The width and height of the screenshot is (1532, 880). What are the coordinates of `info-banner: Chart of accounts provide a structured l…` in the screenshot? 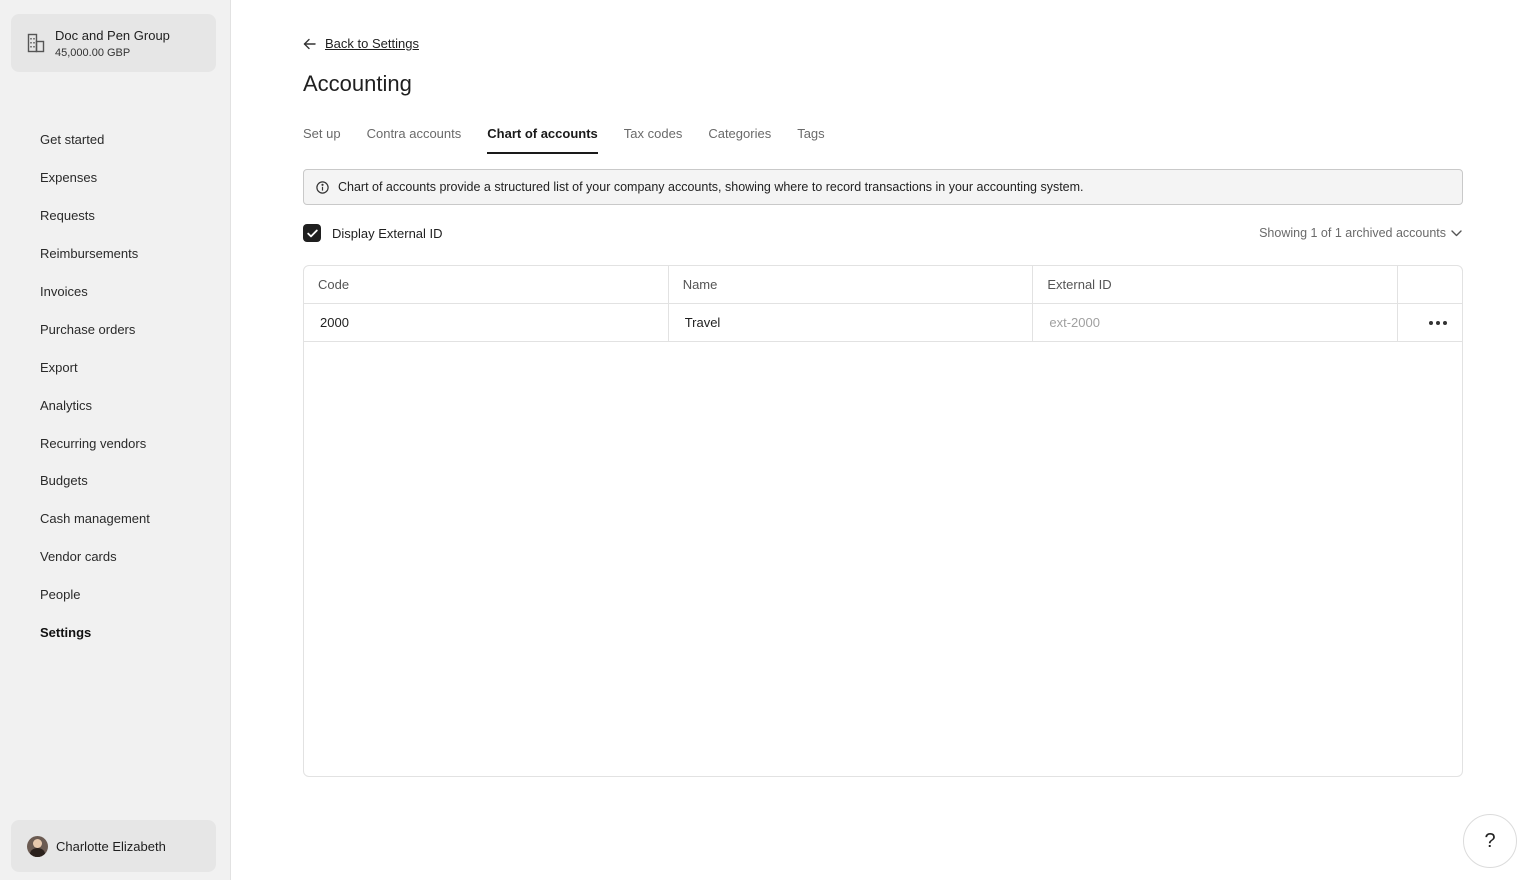 It's located at (883, 187).